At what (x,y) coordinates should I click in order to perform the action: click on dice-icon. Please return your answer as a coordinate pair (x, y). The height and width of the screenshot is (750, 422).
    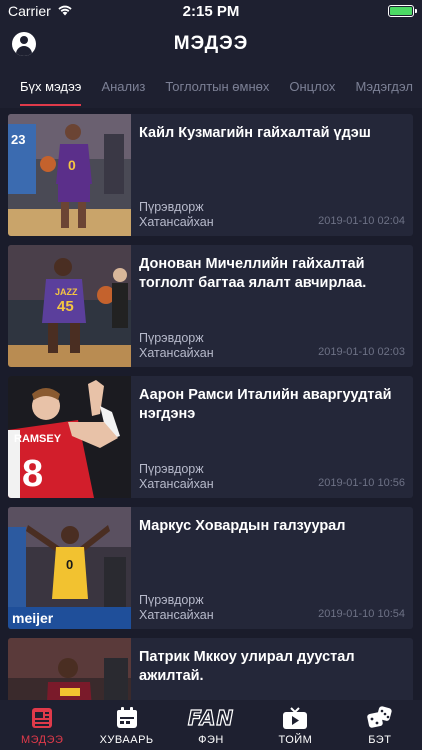
    Looking at the image, I should click on (380, 718).